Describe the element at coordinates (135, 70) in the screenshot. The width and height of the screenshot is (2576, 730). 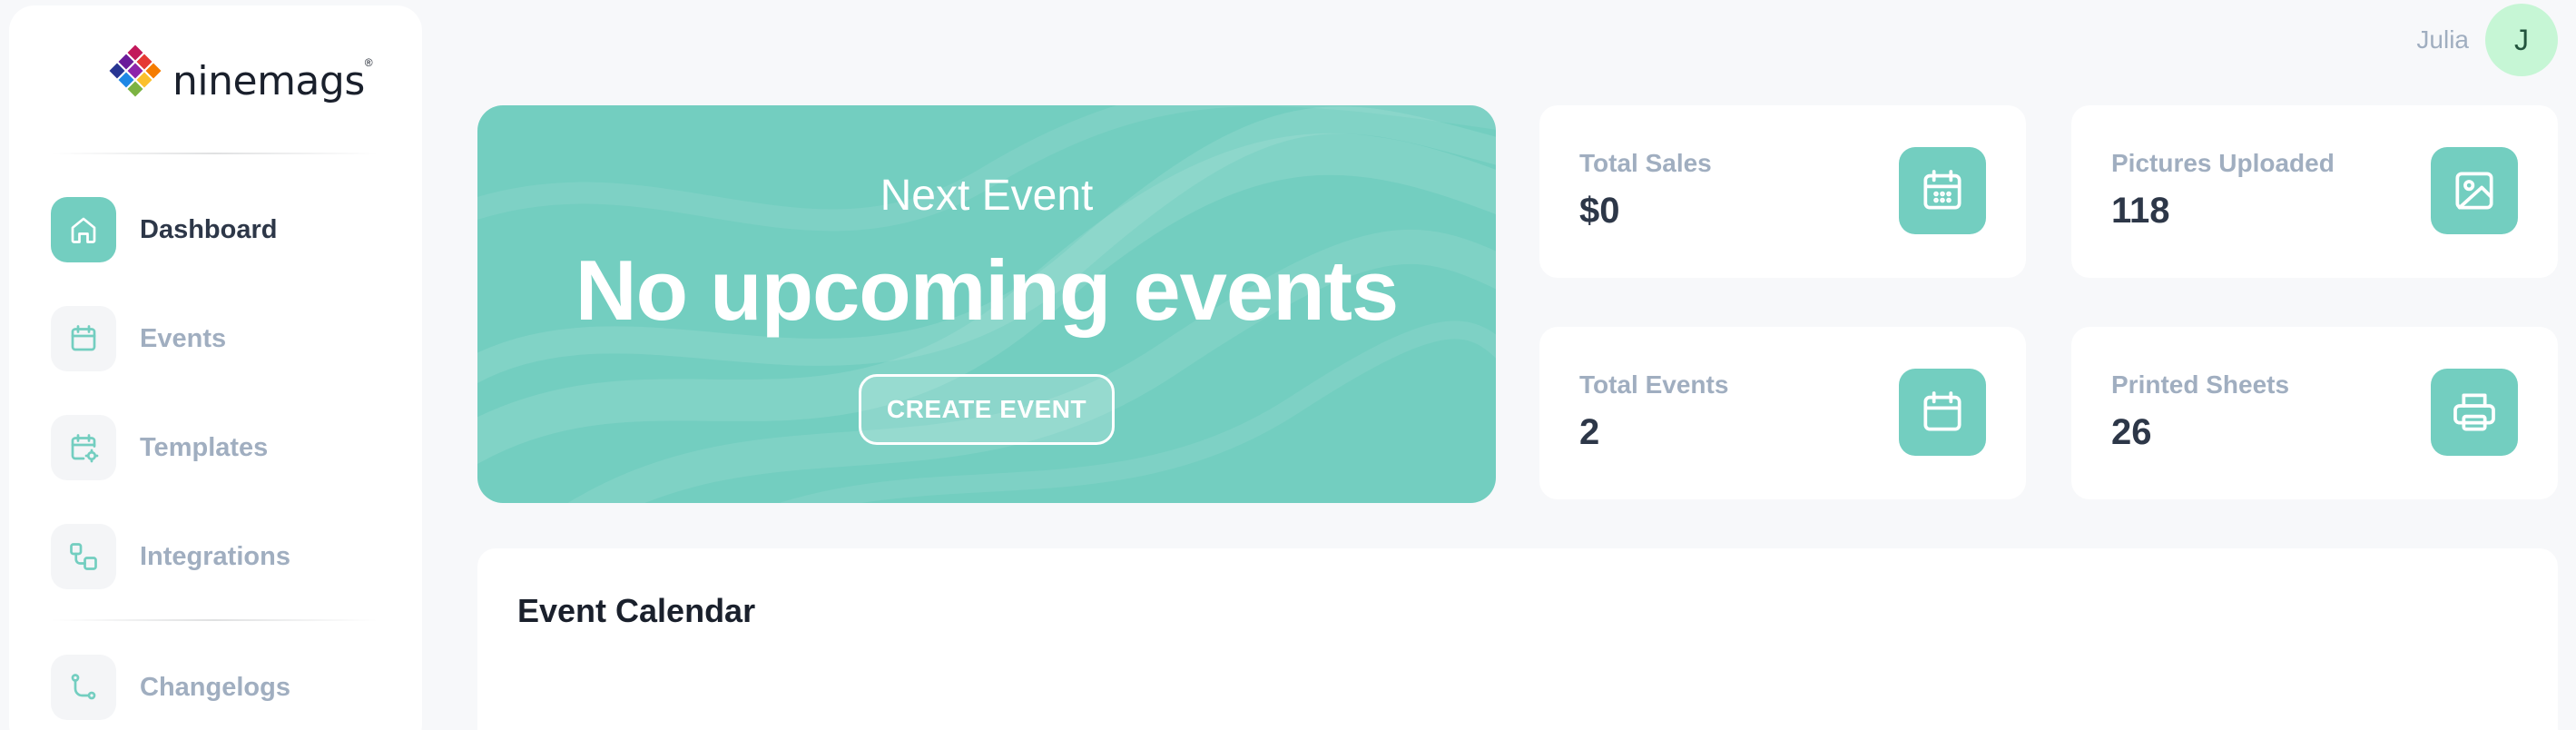
I see `logo-mark-icon` at that location.